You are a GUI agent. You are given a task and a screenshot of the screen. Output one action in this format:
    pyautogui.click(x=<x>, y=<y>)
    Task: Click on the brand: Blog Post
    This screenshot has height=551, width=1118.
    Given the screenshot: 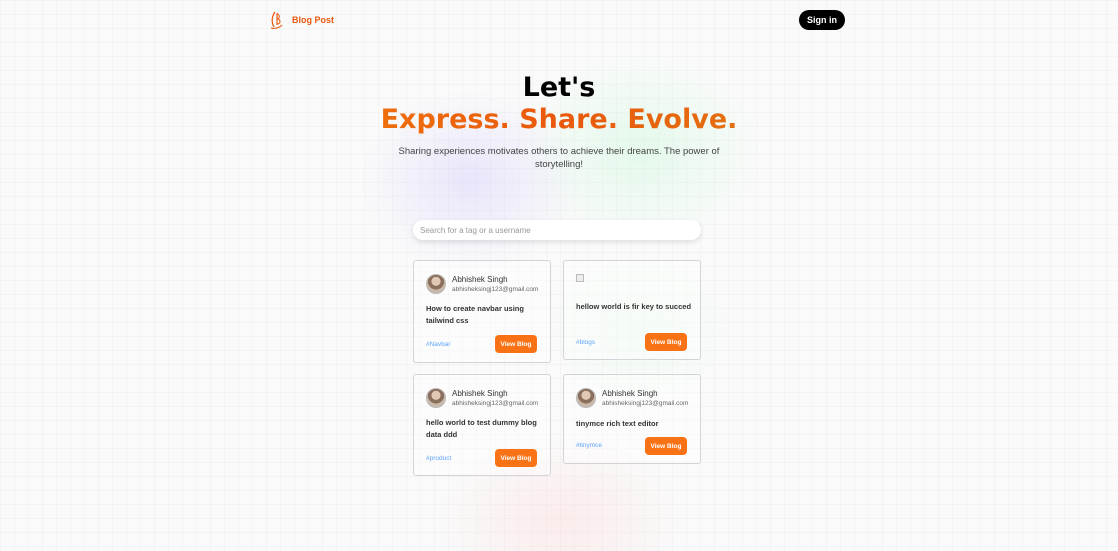 What is the action you would take?
    pyautogui.click(x=301, y=20)
    